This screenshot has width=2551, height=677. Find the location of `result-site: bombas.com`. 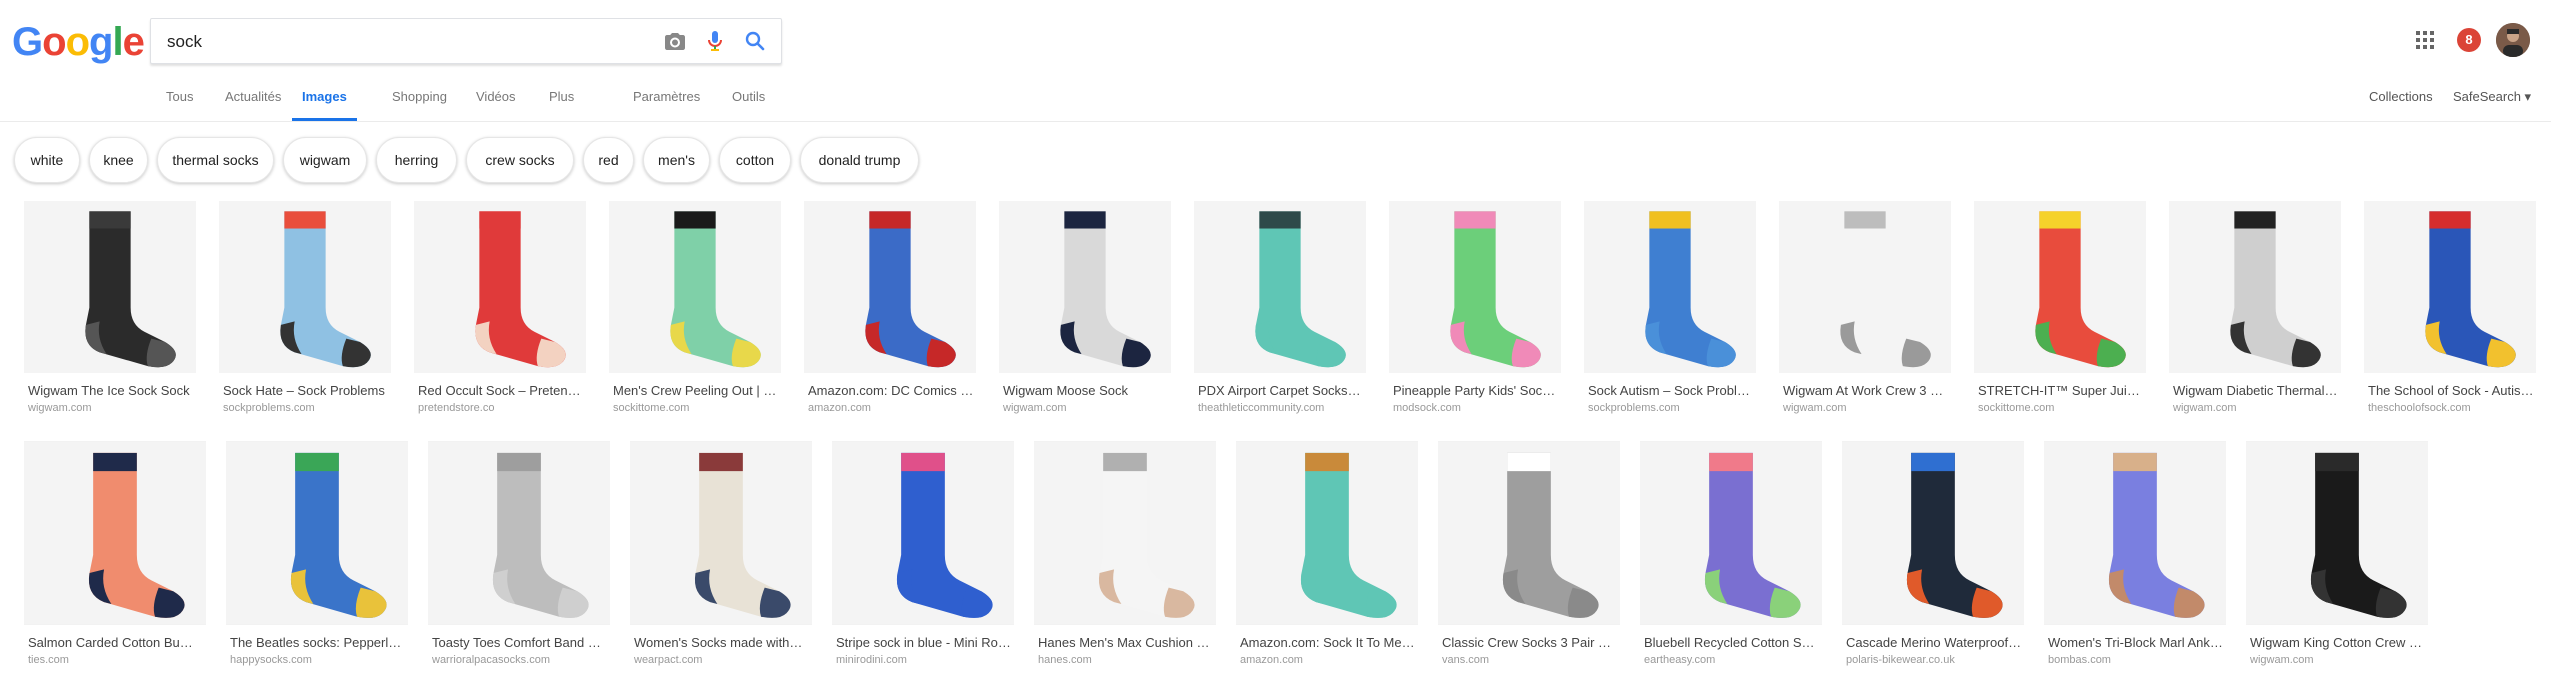

result-site: bombas.com is located at coordinates (2136, 660).